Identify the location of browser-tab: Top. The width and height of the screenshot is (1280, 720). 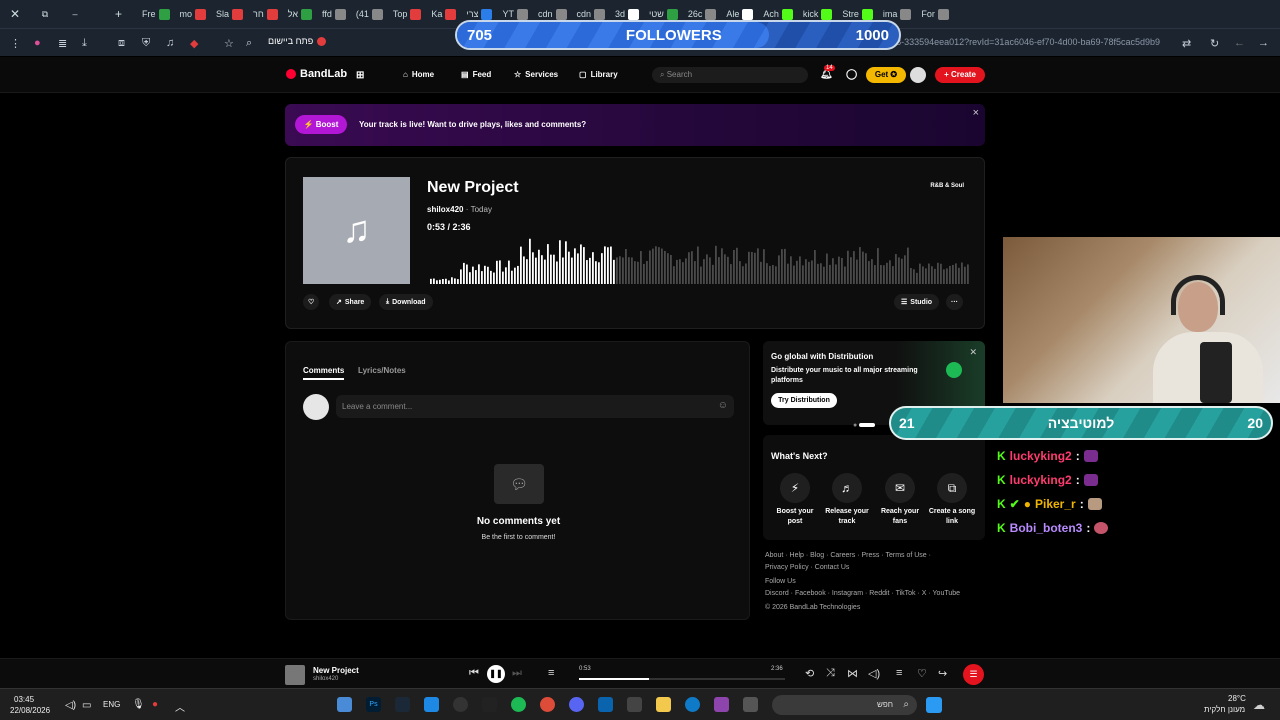
(407, 14).